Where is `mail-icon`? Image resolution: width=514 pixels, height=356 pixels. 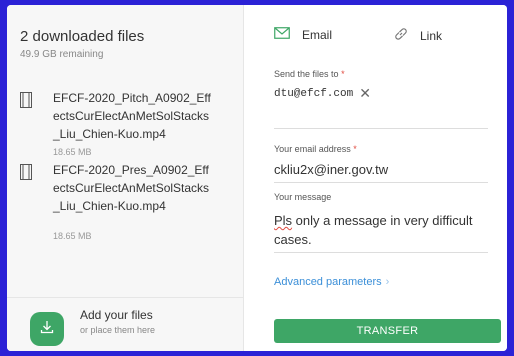
mail-icon is located at coordinates (288, 34).